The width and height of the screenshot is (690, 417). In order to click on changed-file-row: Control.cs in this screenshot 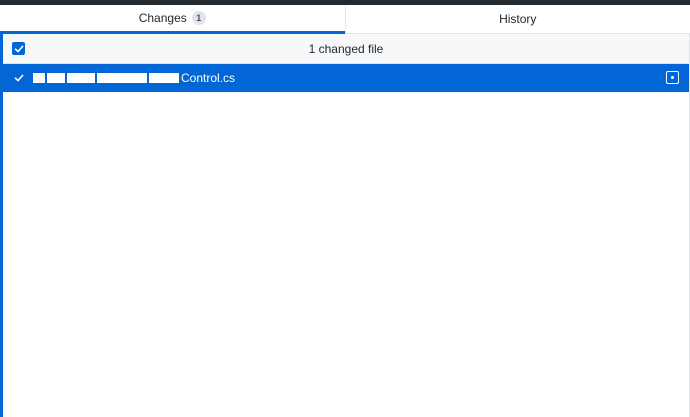, I will do `click(346, 78)`.